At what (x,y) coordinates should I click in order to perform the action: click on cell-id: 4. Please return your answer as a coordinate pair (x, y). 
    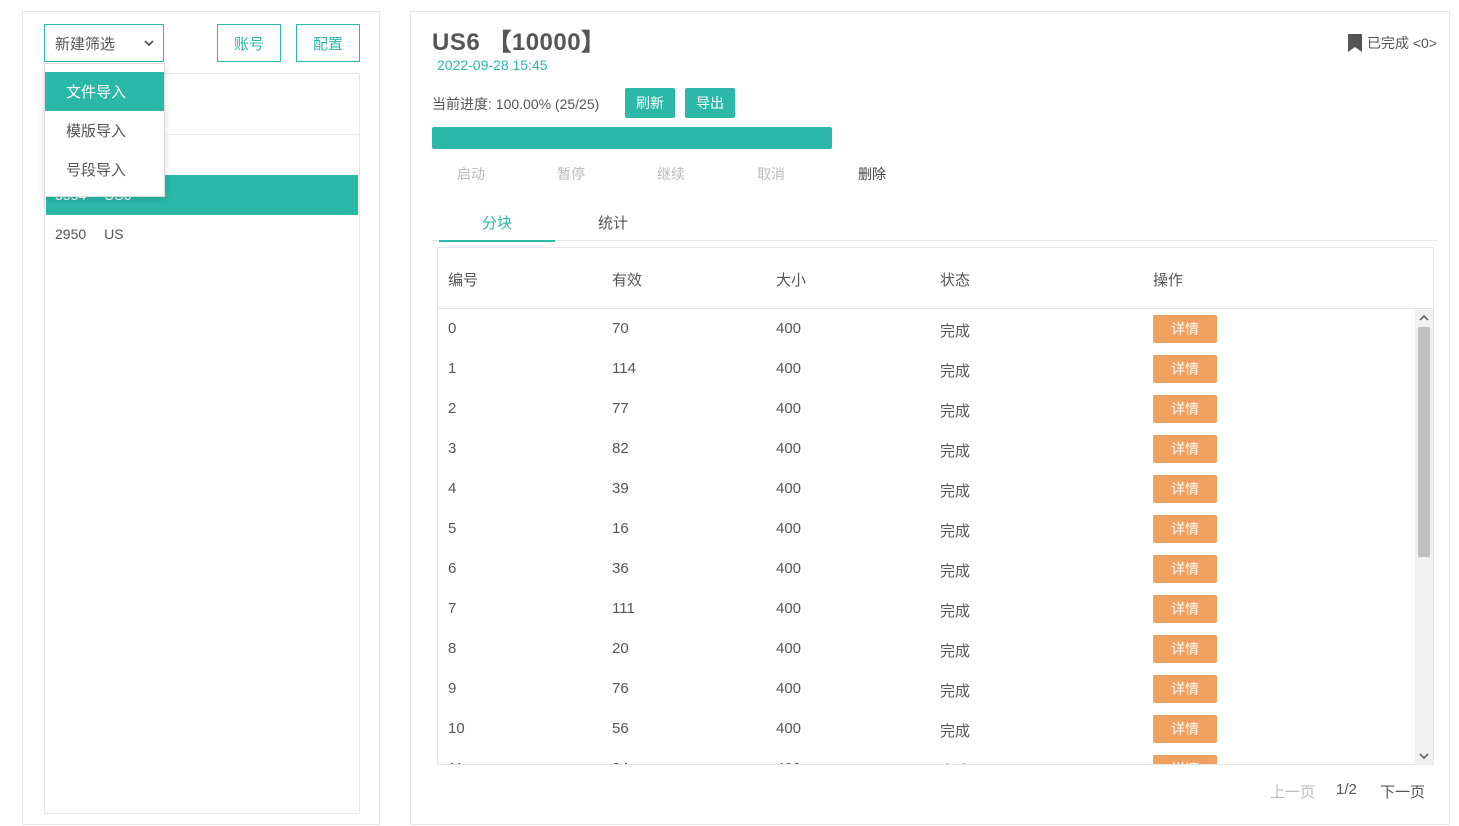
    Looking at the image, I should click on (452, 488).